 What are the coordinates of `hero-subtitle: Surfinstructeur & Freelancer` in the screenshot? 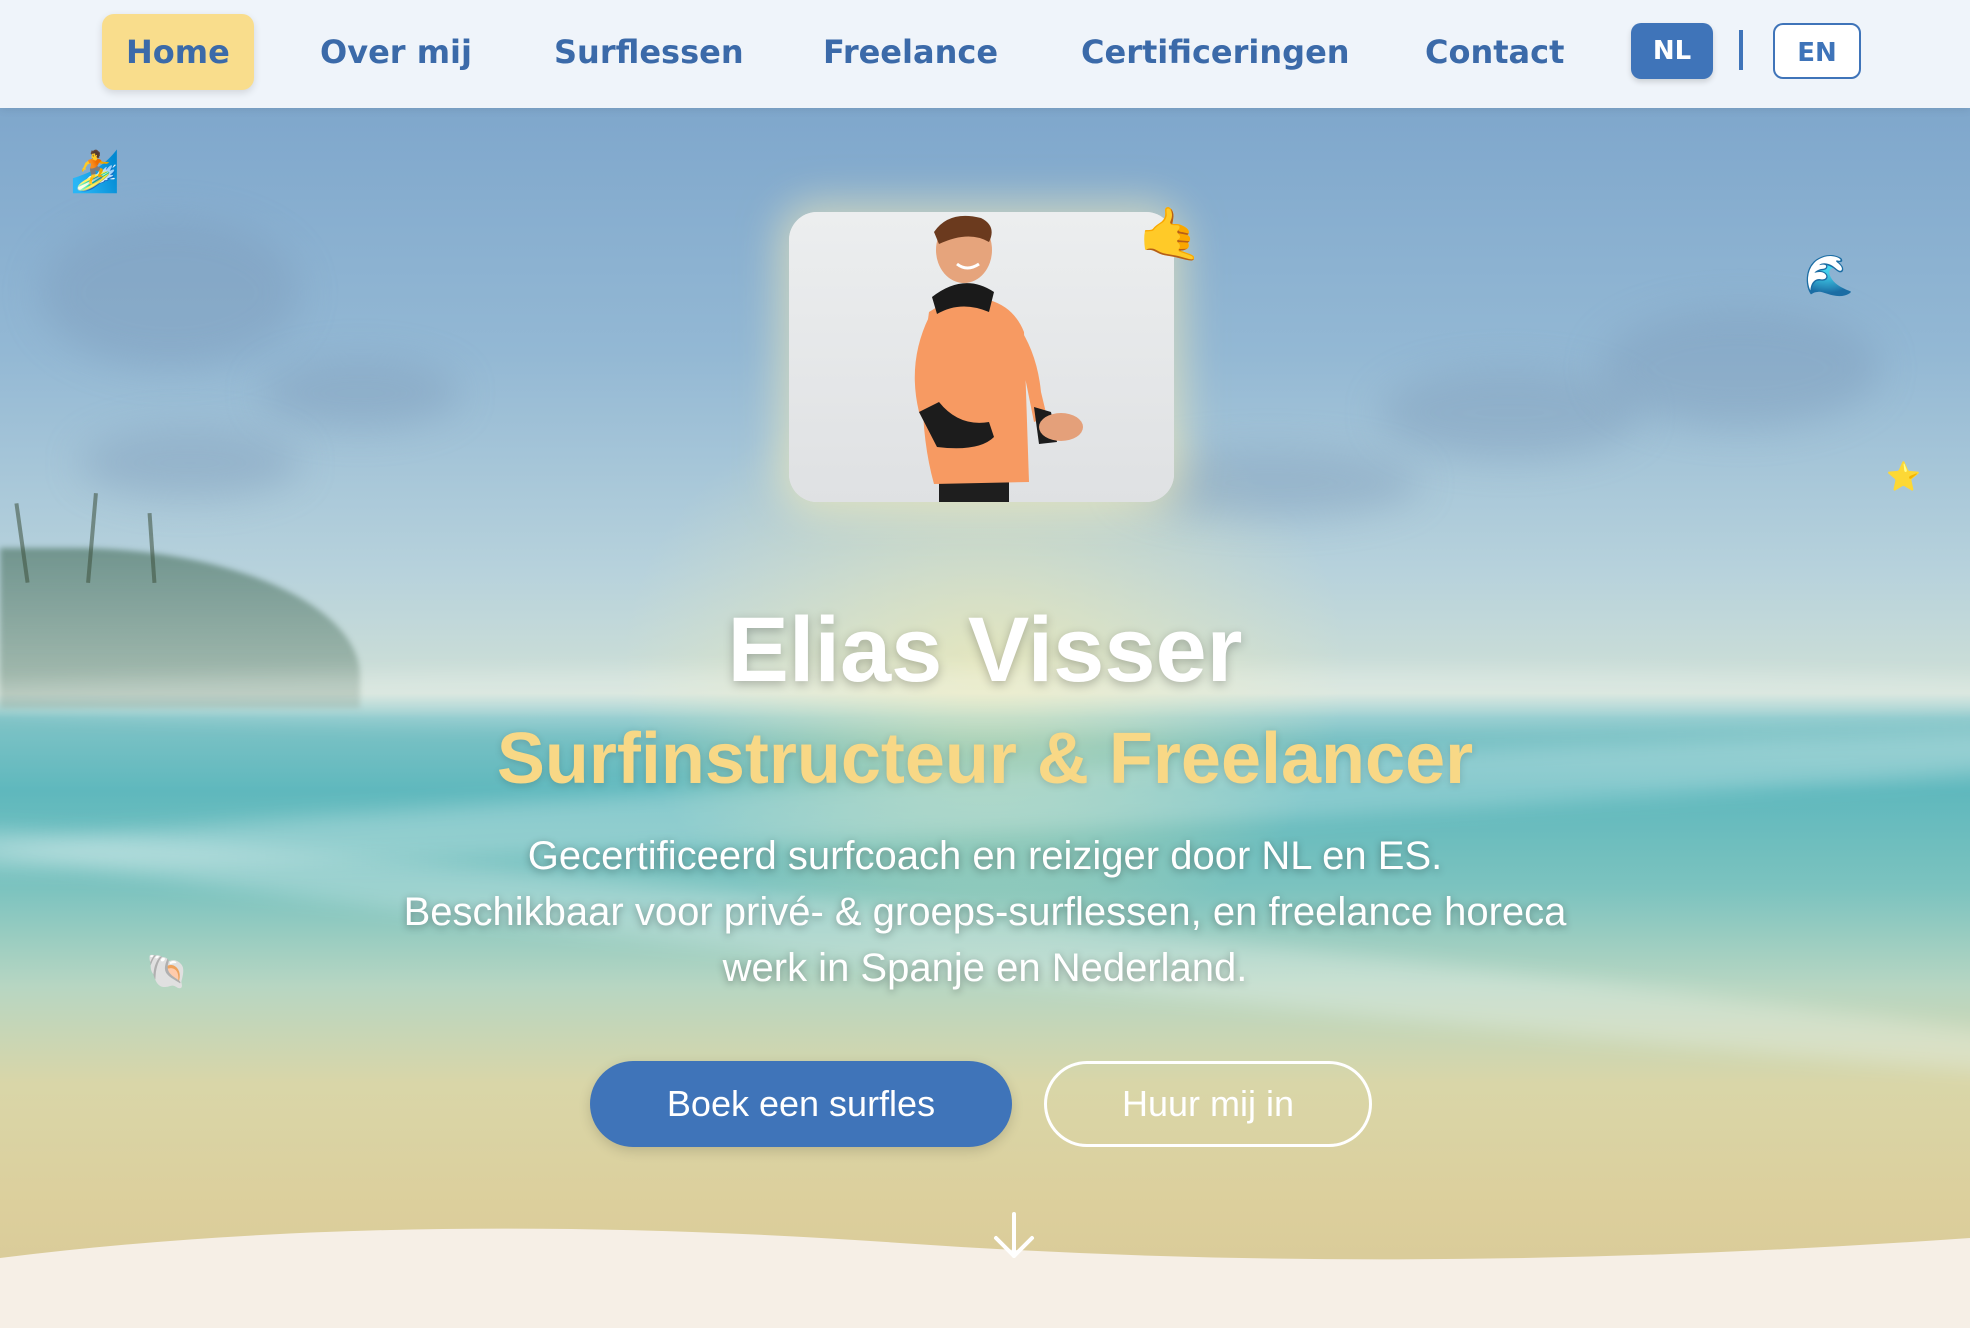 It's located at (985, 759).